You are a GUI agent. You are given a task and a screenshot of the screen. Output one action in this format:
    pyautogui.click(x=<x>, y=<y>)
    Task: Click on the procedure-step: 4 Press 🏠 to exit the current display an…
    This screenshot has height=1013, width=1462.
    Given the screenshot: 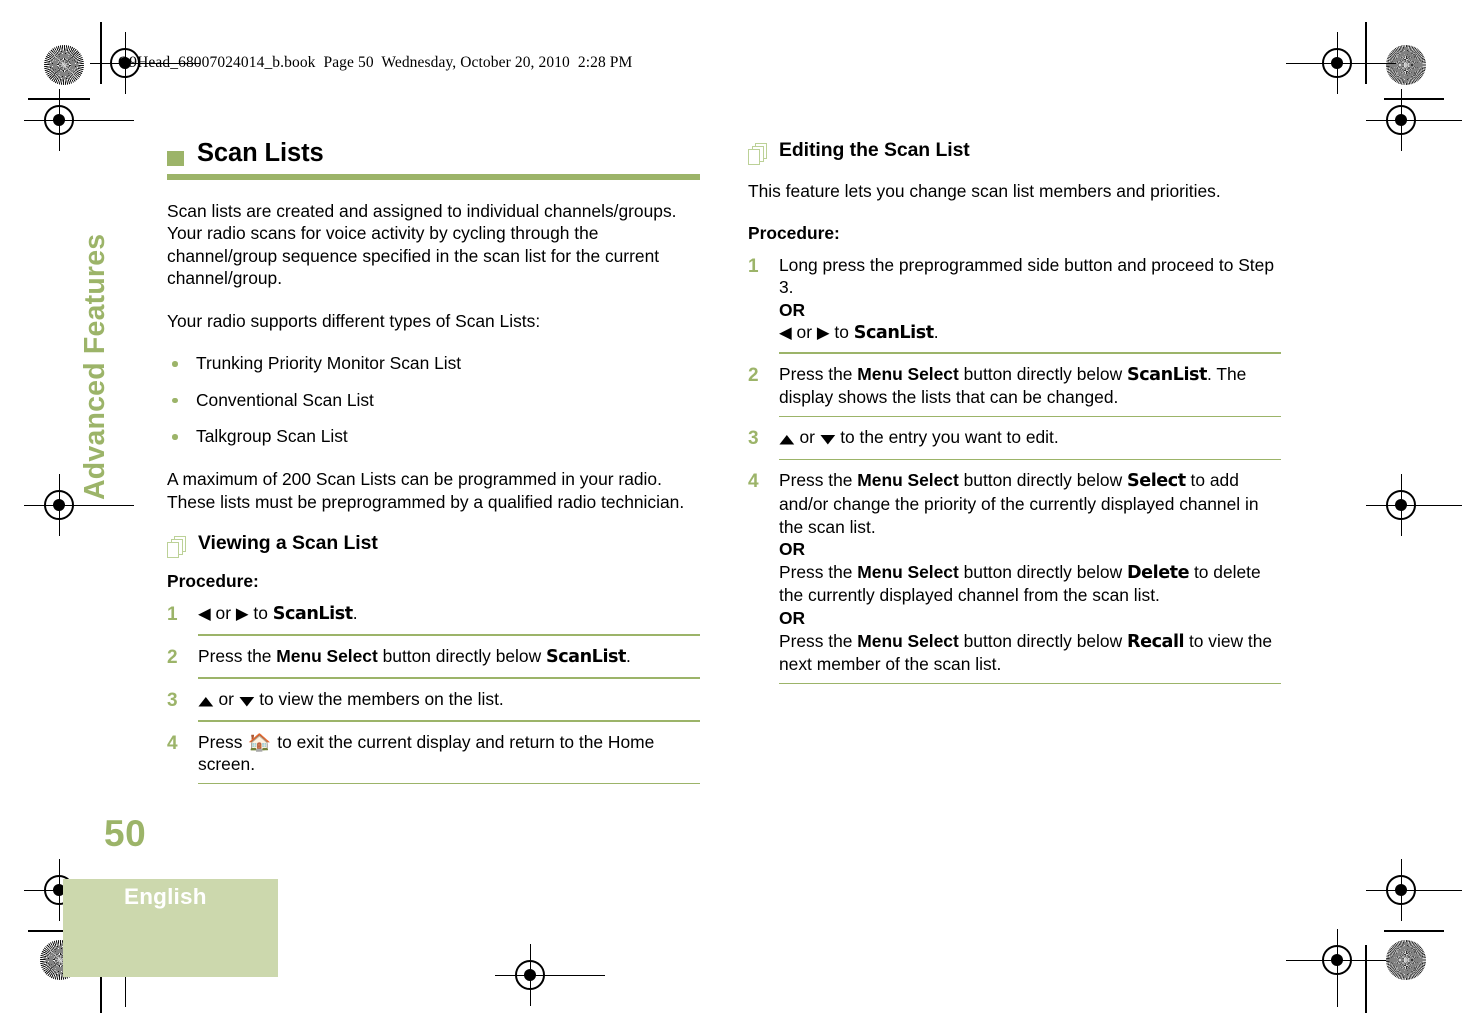 What is the action you would take?
    pyautogui.click(x=433, y=753)
    